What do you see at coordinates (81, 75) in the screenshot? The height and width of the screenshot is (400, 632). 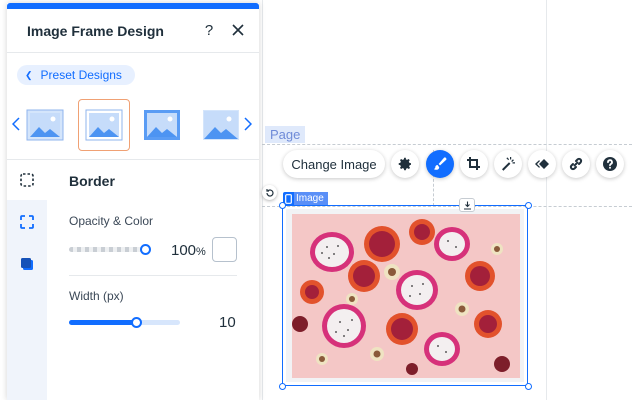 I see `preset-designs-label: Preset Designs` at bounding box center [81, 75].